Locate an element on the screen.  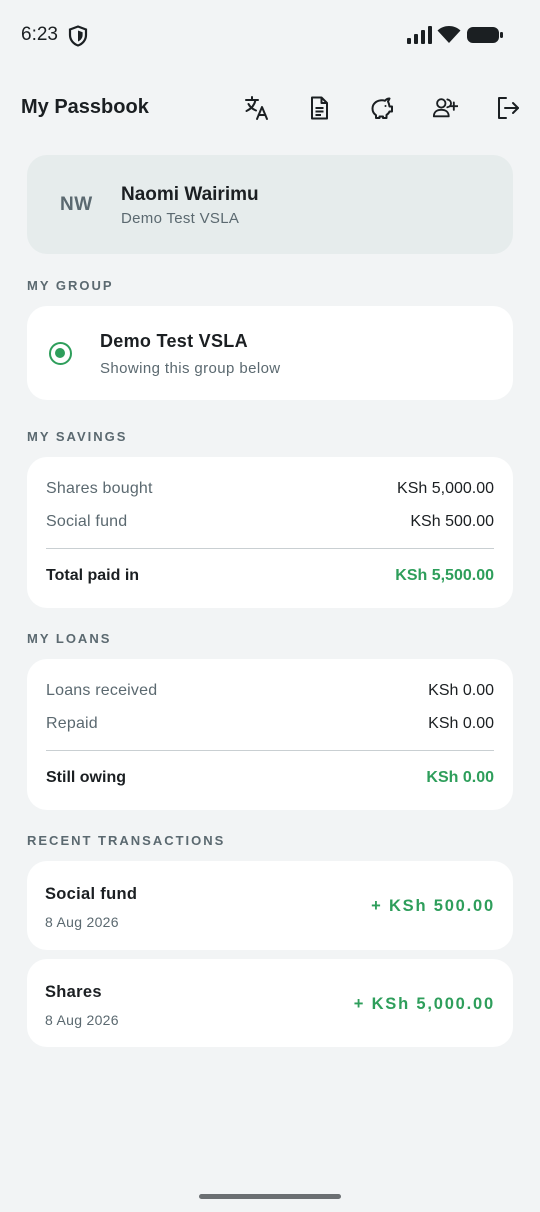
group-subtitle: Showing this group below is located at coordinates (190, 368).